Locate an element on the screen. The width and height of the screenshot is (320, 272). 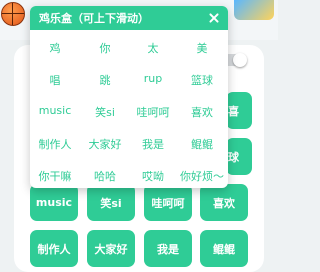
popup-item: 美 is located at coordinates (202, 48).